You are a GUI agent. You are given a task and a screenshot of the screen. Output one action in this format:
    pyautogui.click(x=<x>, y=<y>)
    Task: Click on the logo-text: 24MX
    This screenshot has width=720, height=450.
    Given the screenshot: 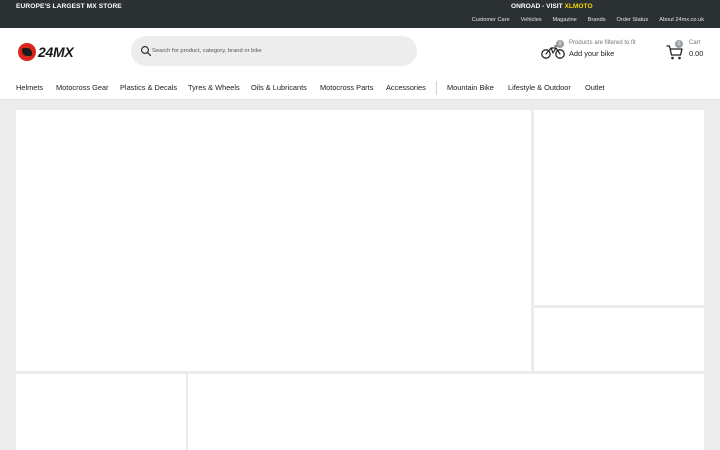 What is the action you would take?
    pyautogui.click(x=56, y=52)
    